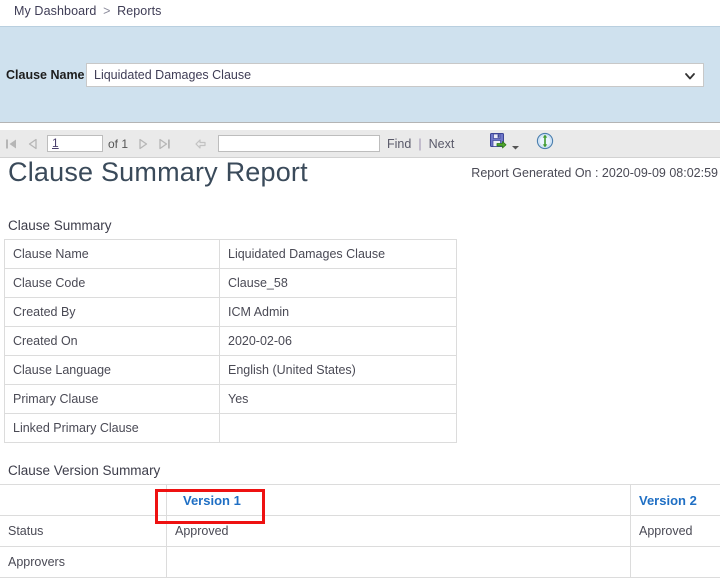 The height and width of the screenshot is (578, 720). Describe the element at coordinates (11, 144) in the screenshot. I see `first-page-icon` at that location.